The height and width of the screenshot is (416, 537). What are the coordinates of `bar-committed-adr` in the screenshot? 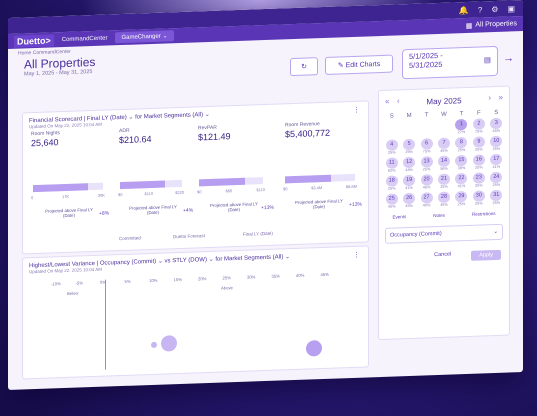 It's located at (142, 185).